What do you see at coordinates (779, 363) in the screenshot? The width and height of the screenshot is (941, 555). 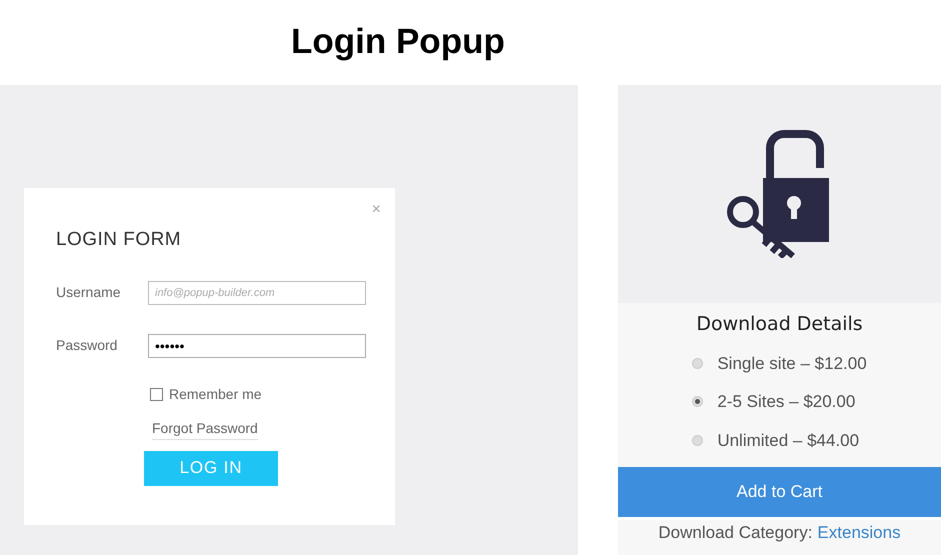 I see `price-option: Single site – $12.00` at bounding box center [779, 363].